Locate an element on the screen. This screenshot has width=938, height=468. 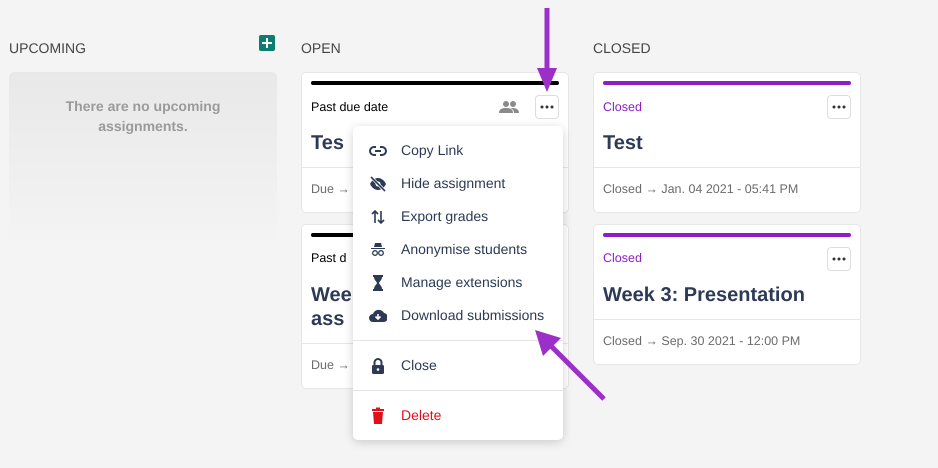
menu-item: Copy Link is located at coordinates (458, 150).